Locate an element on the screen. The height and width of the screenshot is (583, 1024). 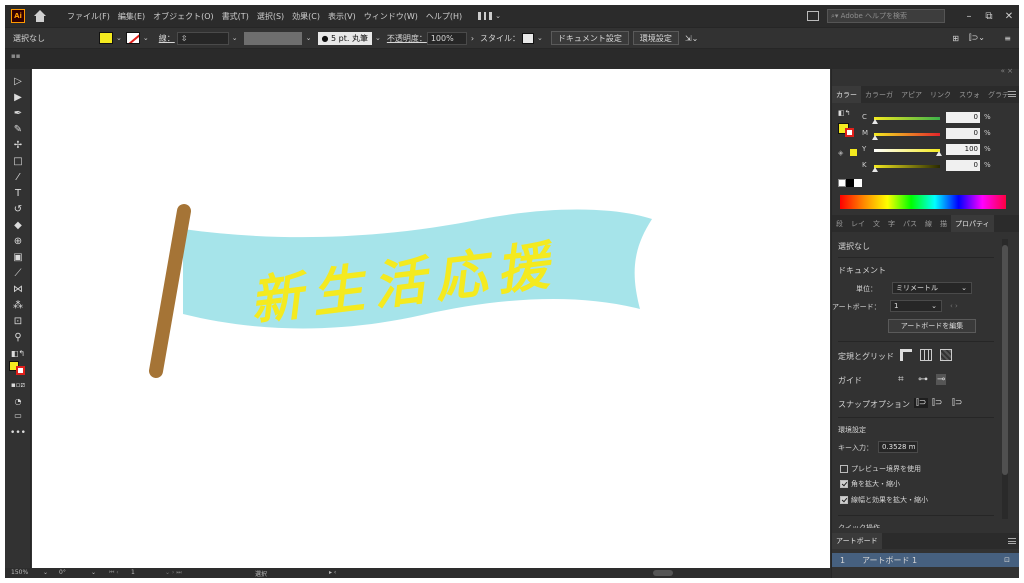
close-button: ✕ is located at coordinates (1009, 16).